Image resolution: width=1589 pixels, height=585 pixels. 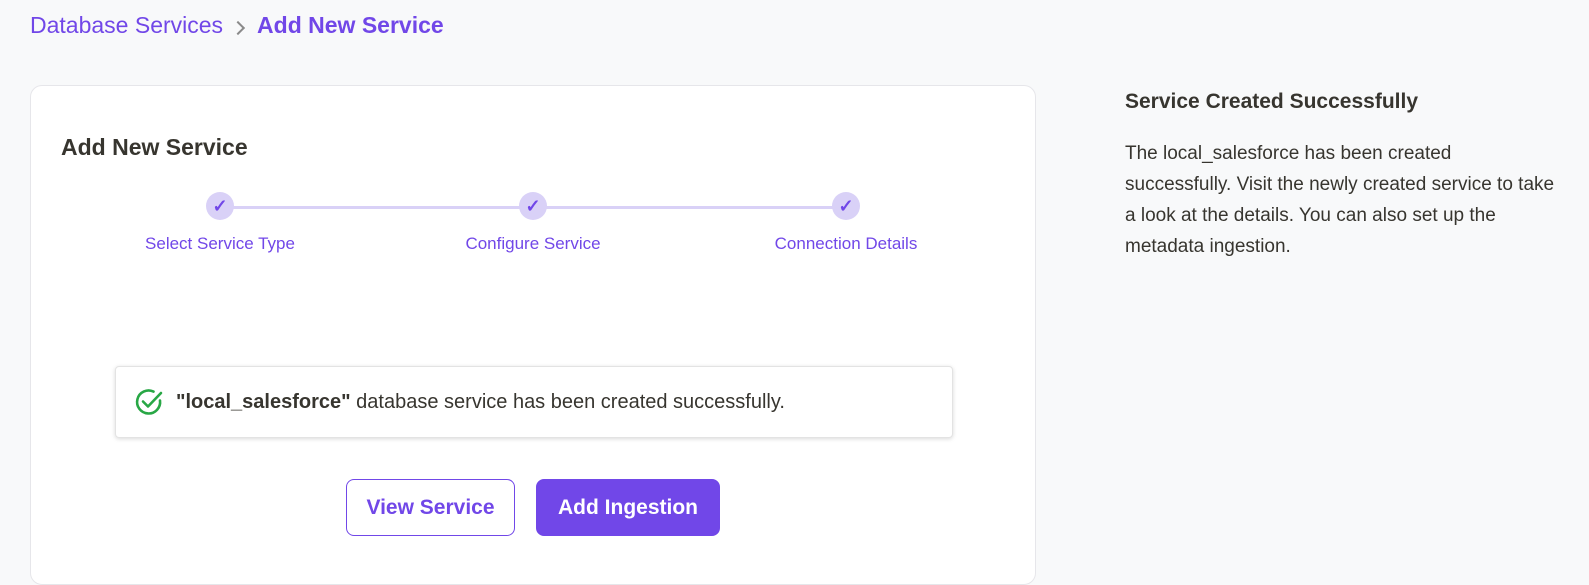 I want to click on card-title: Add New Service, so click(x=154, y=147).